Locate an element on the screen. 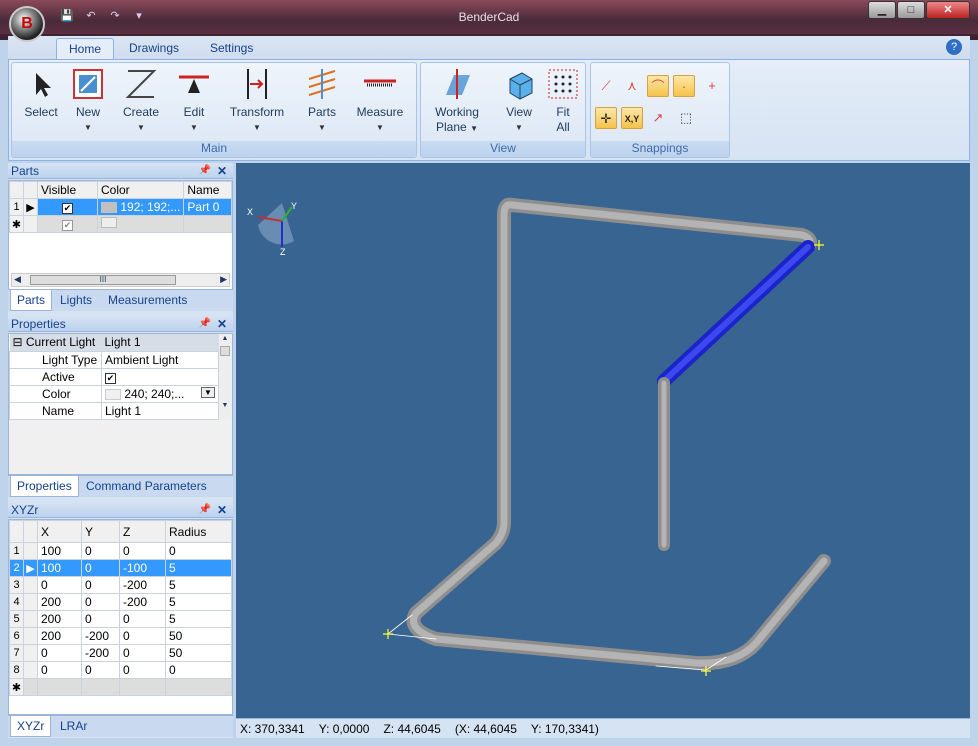  scroll-left-icon: ◀ is located at coordinates (17, 279).